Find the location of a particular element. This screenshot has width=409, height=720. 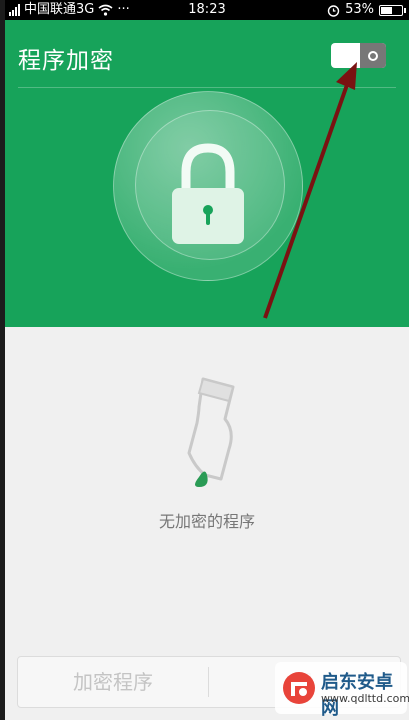

battery-percent: 53% is located at coordinates (359, 9).